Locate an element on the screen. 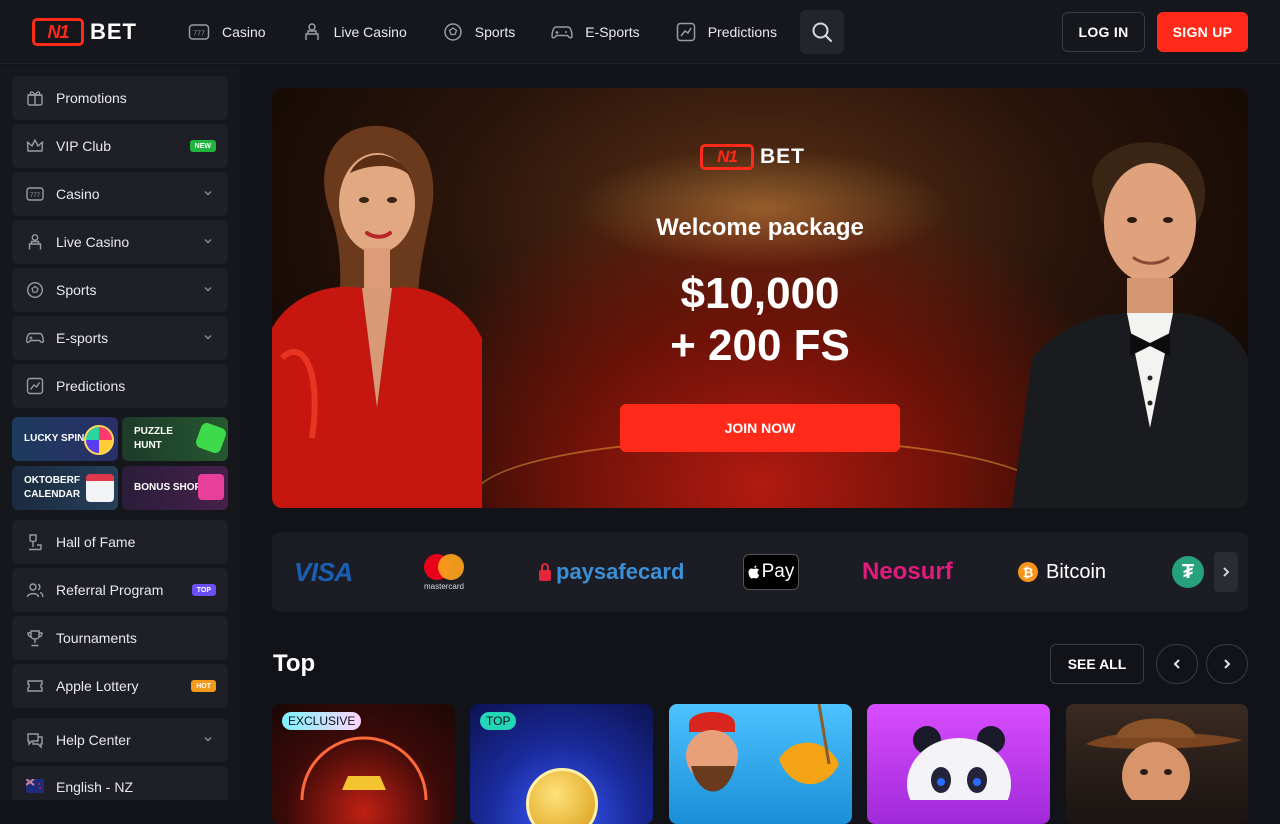 The height and width of the screenshot is (824, 1280). tether-logo: ₮ is located at coordinates (1188, 572).